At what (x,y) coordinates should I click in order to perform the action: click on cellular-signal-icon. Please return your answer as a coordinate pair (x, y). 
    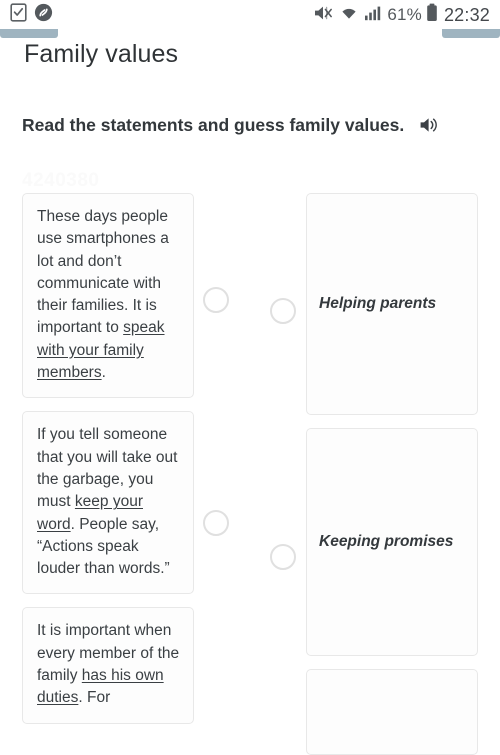
    Looking at the image, I should click on (373, 15).